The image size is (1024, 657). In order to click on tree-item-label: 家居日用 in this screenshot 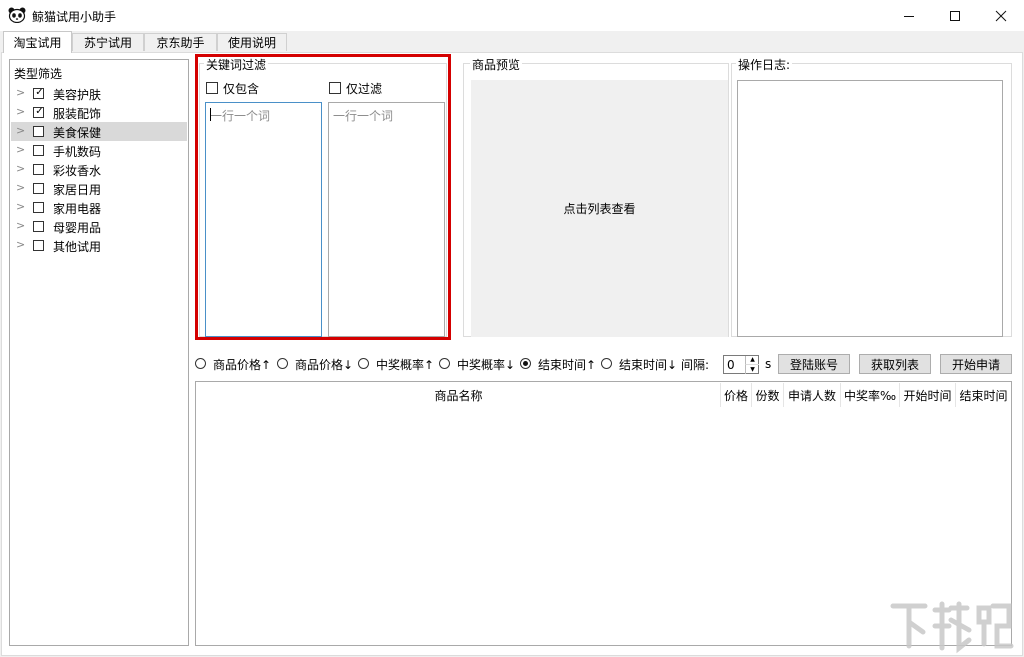, I will do `click(77, 190)`.